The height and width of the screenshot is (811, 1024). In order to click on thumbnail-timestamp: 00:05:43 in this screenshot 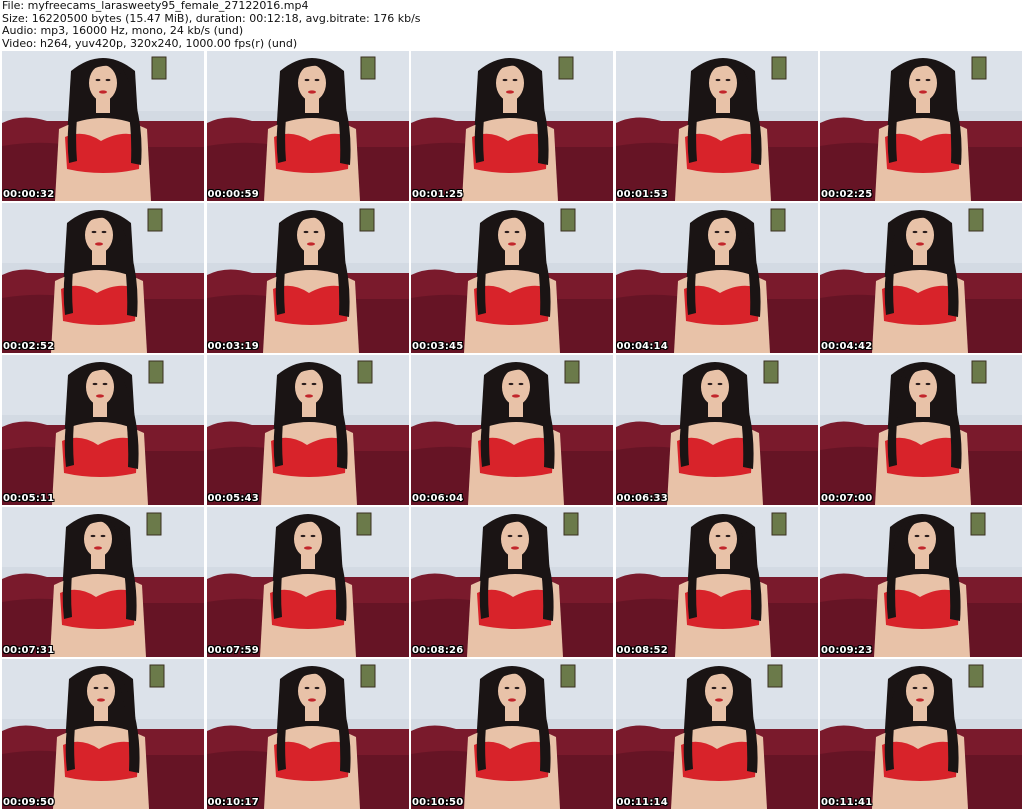, I will do `click(233, 498)`.